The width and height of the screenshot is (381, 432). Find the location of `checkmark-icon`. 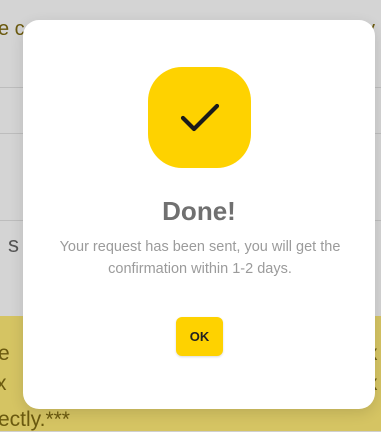

checkmark-icon is located at coordinates (199, 117).